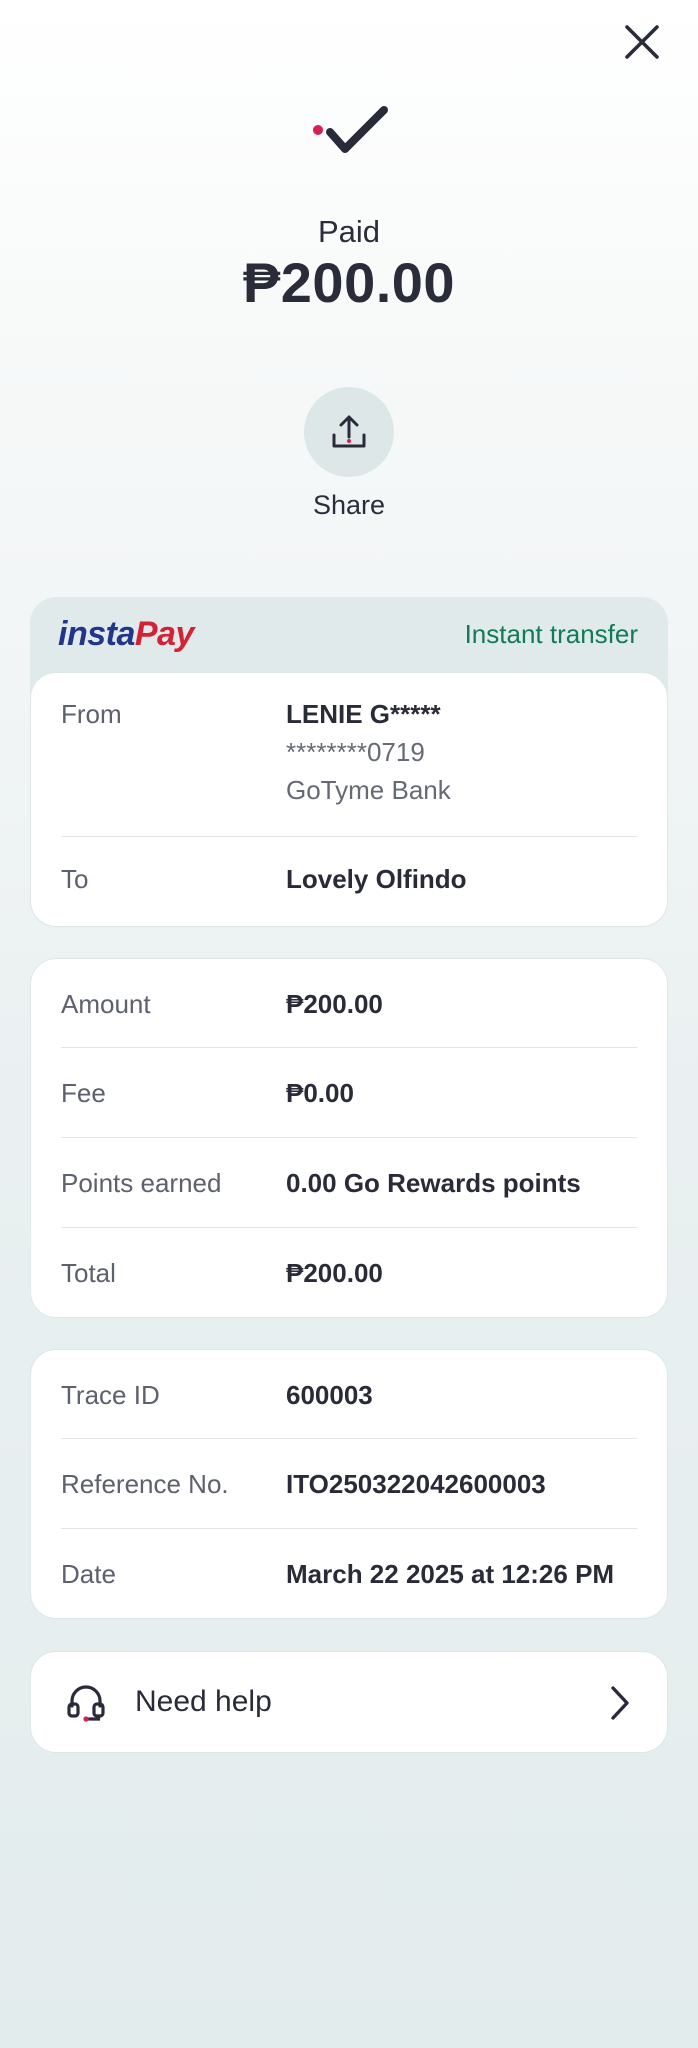  Describe the element at coordinates (88, 1574) in the screenshot. I see `date-label: Date` at that location.